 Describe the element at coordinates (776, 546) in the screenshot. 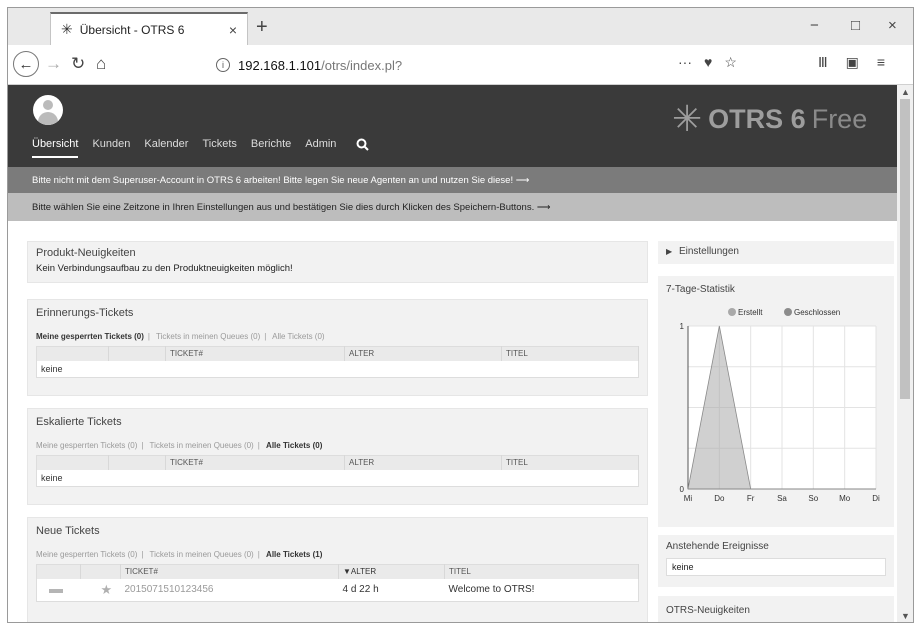

I see `events-title: Anstehende Ereignisse` at that location.